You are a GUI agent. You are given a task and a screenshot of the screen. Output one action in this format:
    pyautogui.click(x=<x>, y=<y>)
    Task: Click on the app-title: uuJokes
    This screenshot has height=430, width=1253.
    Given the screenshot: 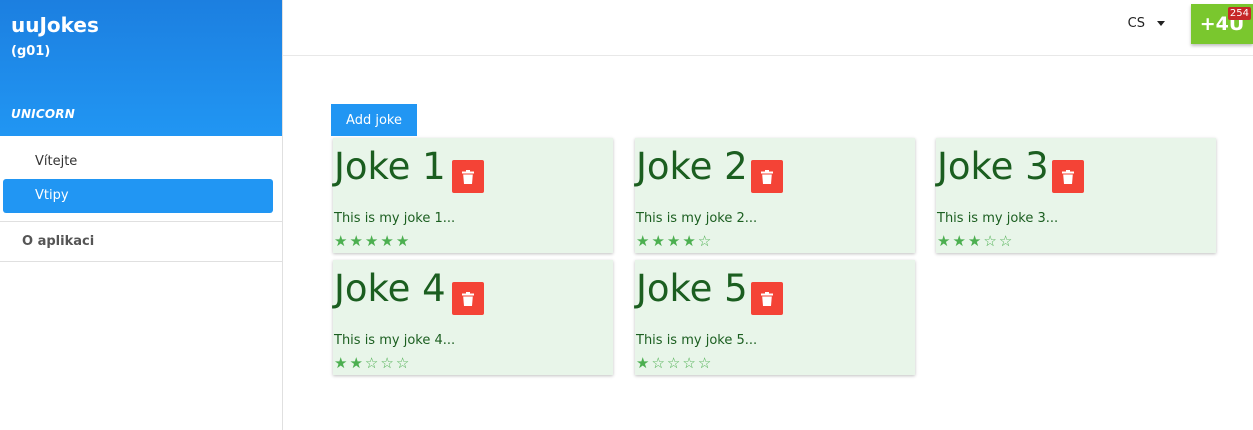 What is the action you would take?
    pyautogui.click(x=141, y=25)
    